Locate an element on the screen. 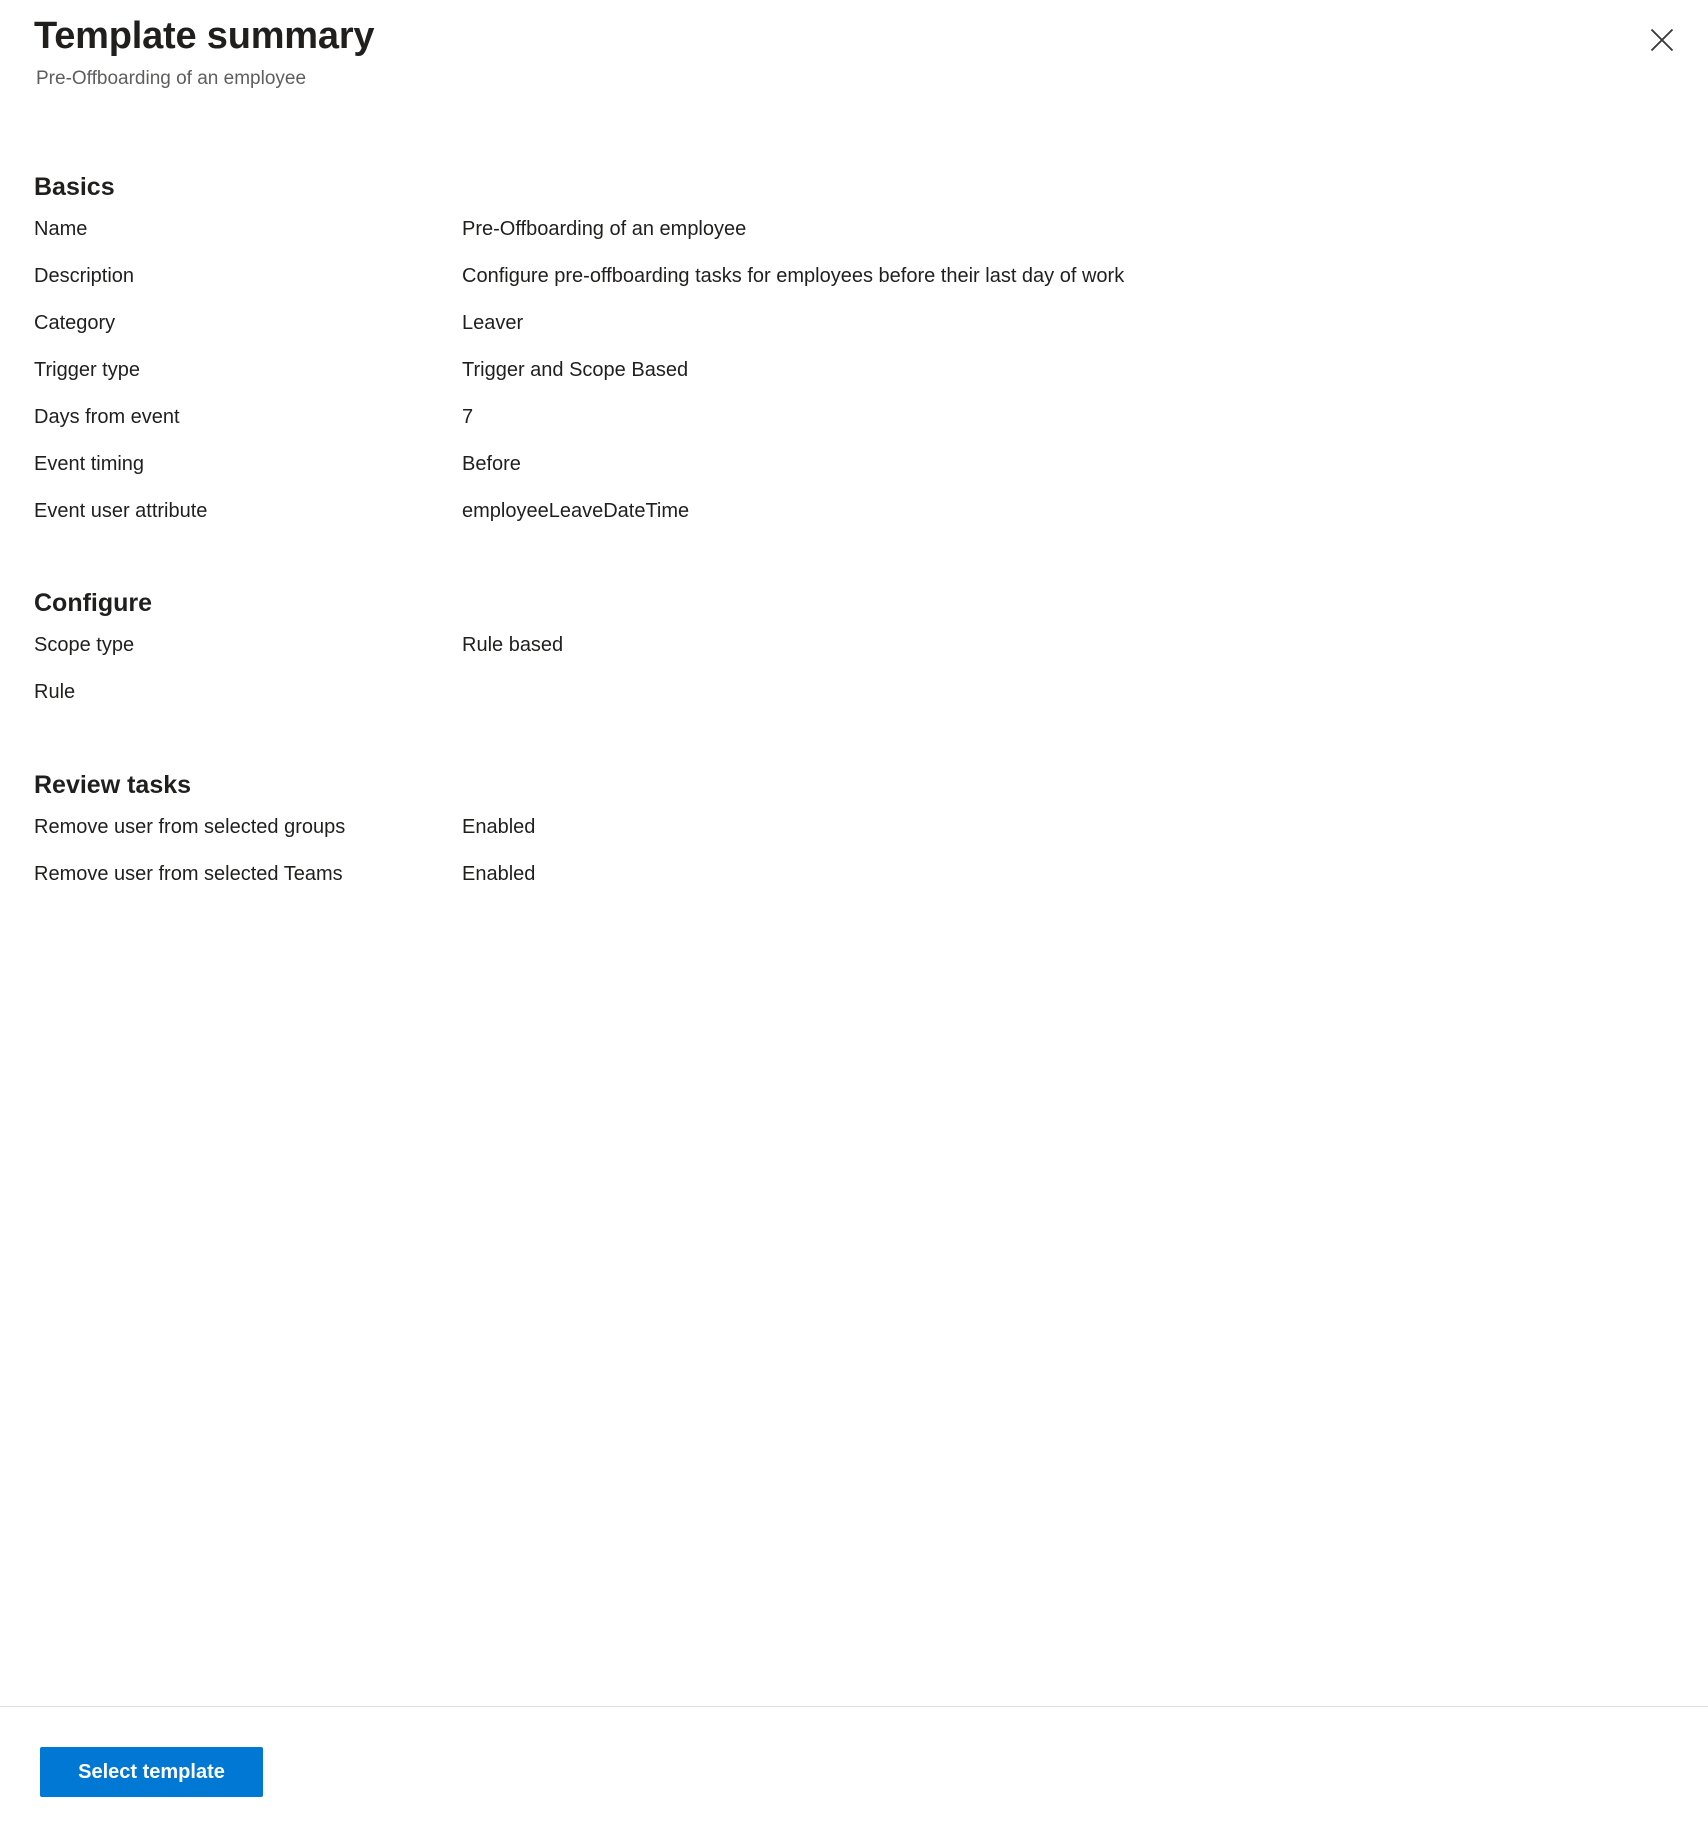 The width and height of the screenshot is (1708, 1836). page-subtitle: Pre-Offboarding of an employee is located at coordinates (171, 78).